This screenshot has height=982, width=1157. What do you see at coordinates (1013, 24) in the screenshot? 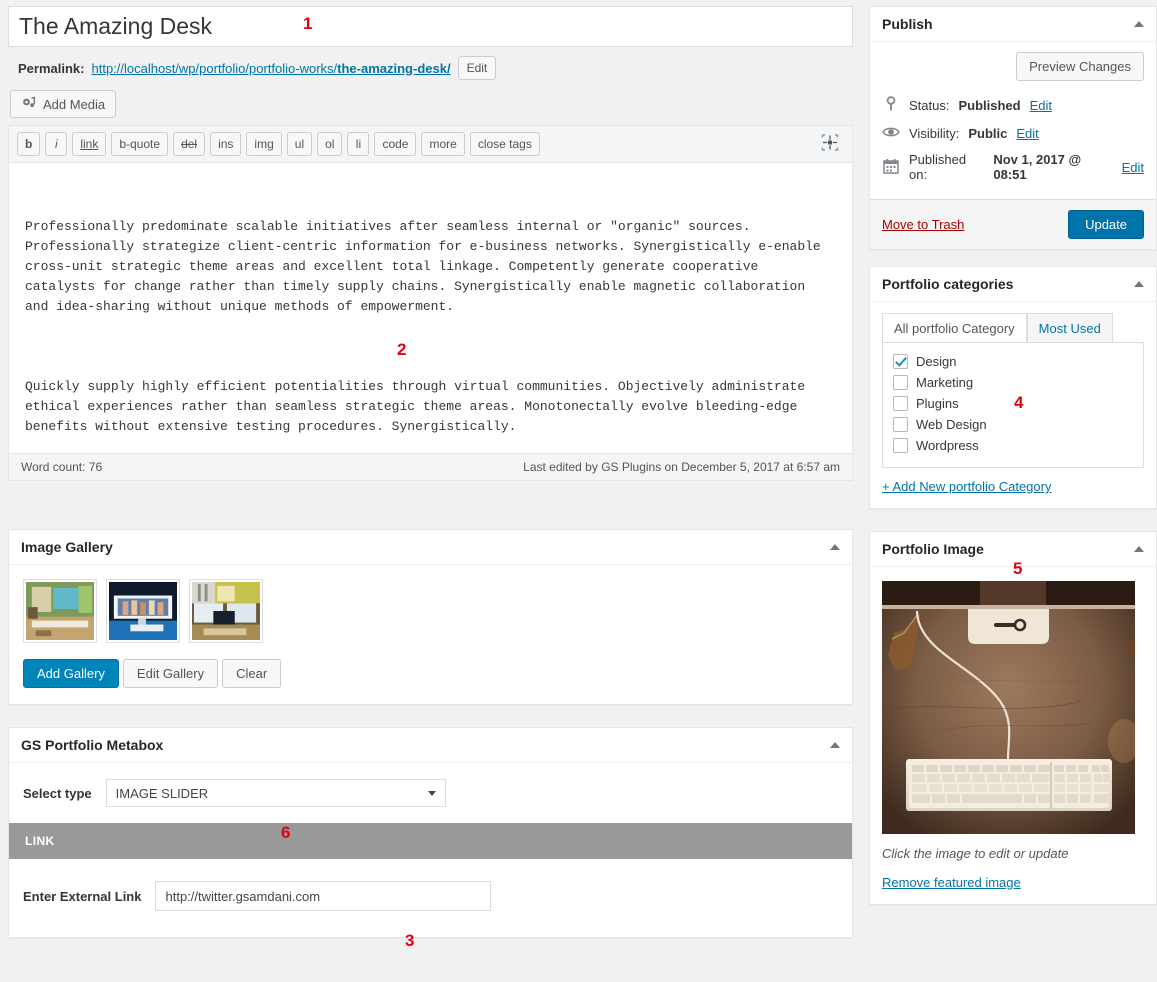
I see `publish-header: Publish` at bounding box center [1013, 24].